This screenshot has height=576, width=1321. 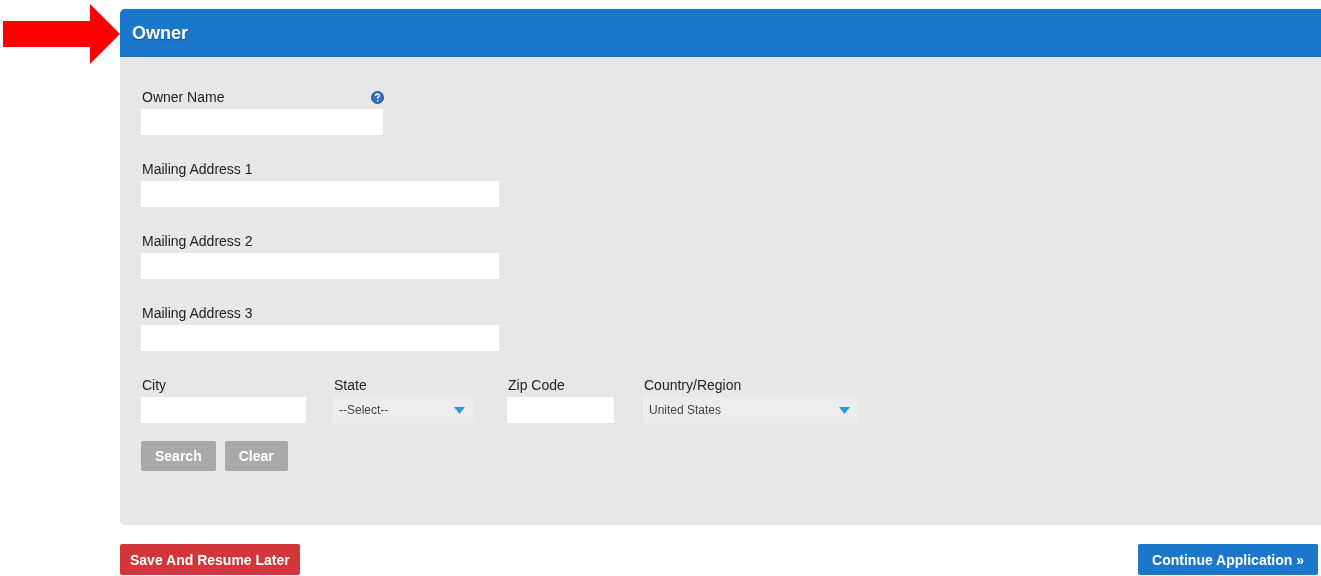 I want to click on dropdown-field: United States, so click(x=750, y=410).